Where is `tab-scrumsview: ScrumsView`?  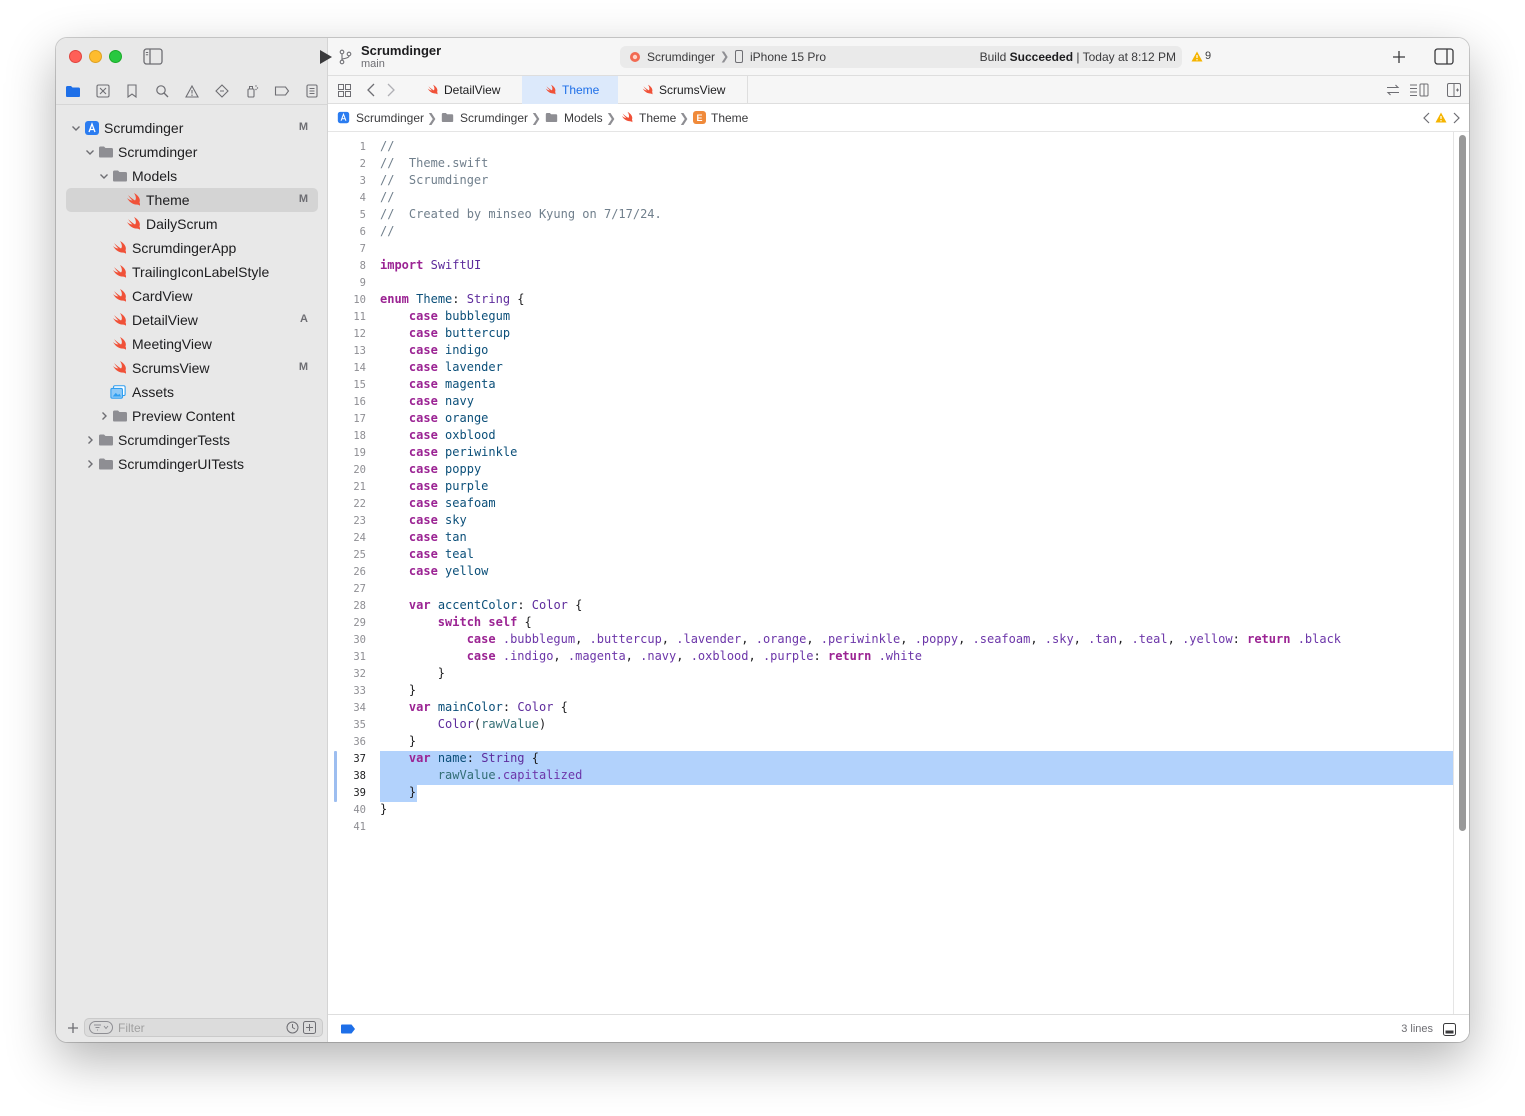 tab-scrumsview: ScrumsView is located at coordinates (683, 90).